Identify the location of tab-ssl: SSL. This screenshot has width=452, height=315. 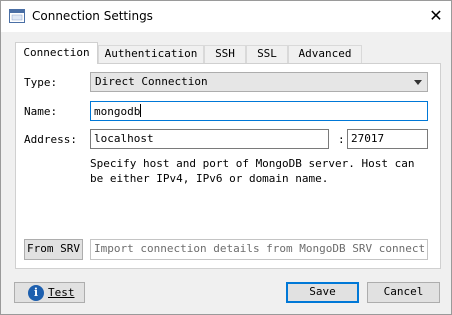
(267, 54).